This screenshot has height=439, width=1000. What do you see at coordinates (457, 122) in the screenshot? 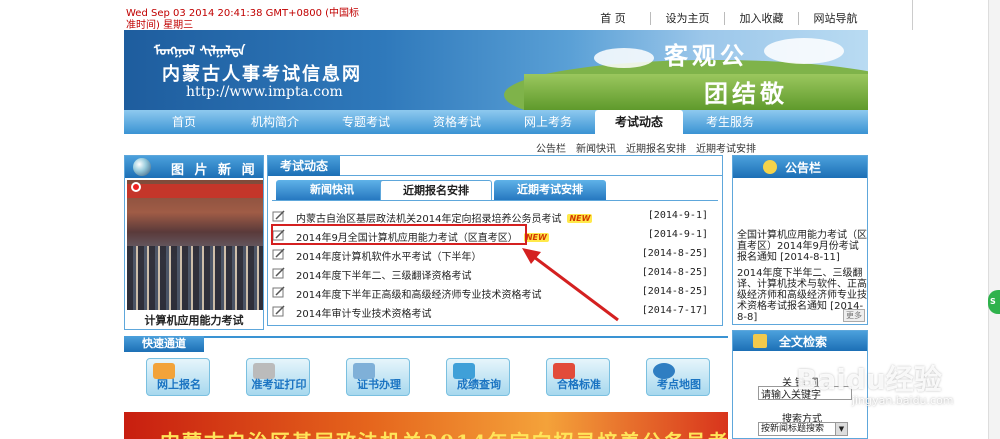
I see `nav-qualification-exams: 资格考试` at bounding box center [457, 122].